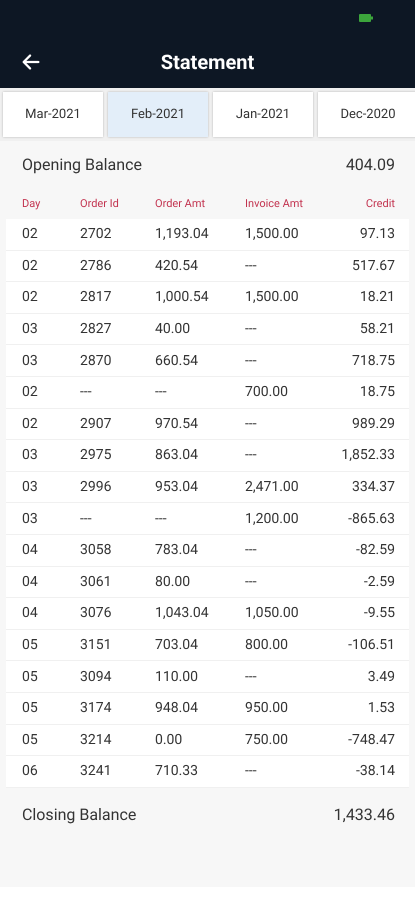 The height and width of the screenshot is (900, 415). Describe the element at coordinates (96, 424) in the screenshot. I see `table-cell-text: 2907` at that location.